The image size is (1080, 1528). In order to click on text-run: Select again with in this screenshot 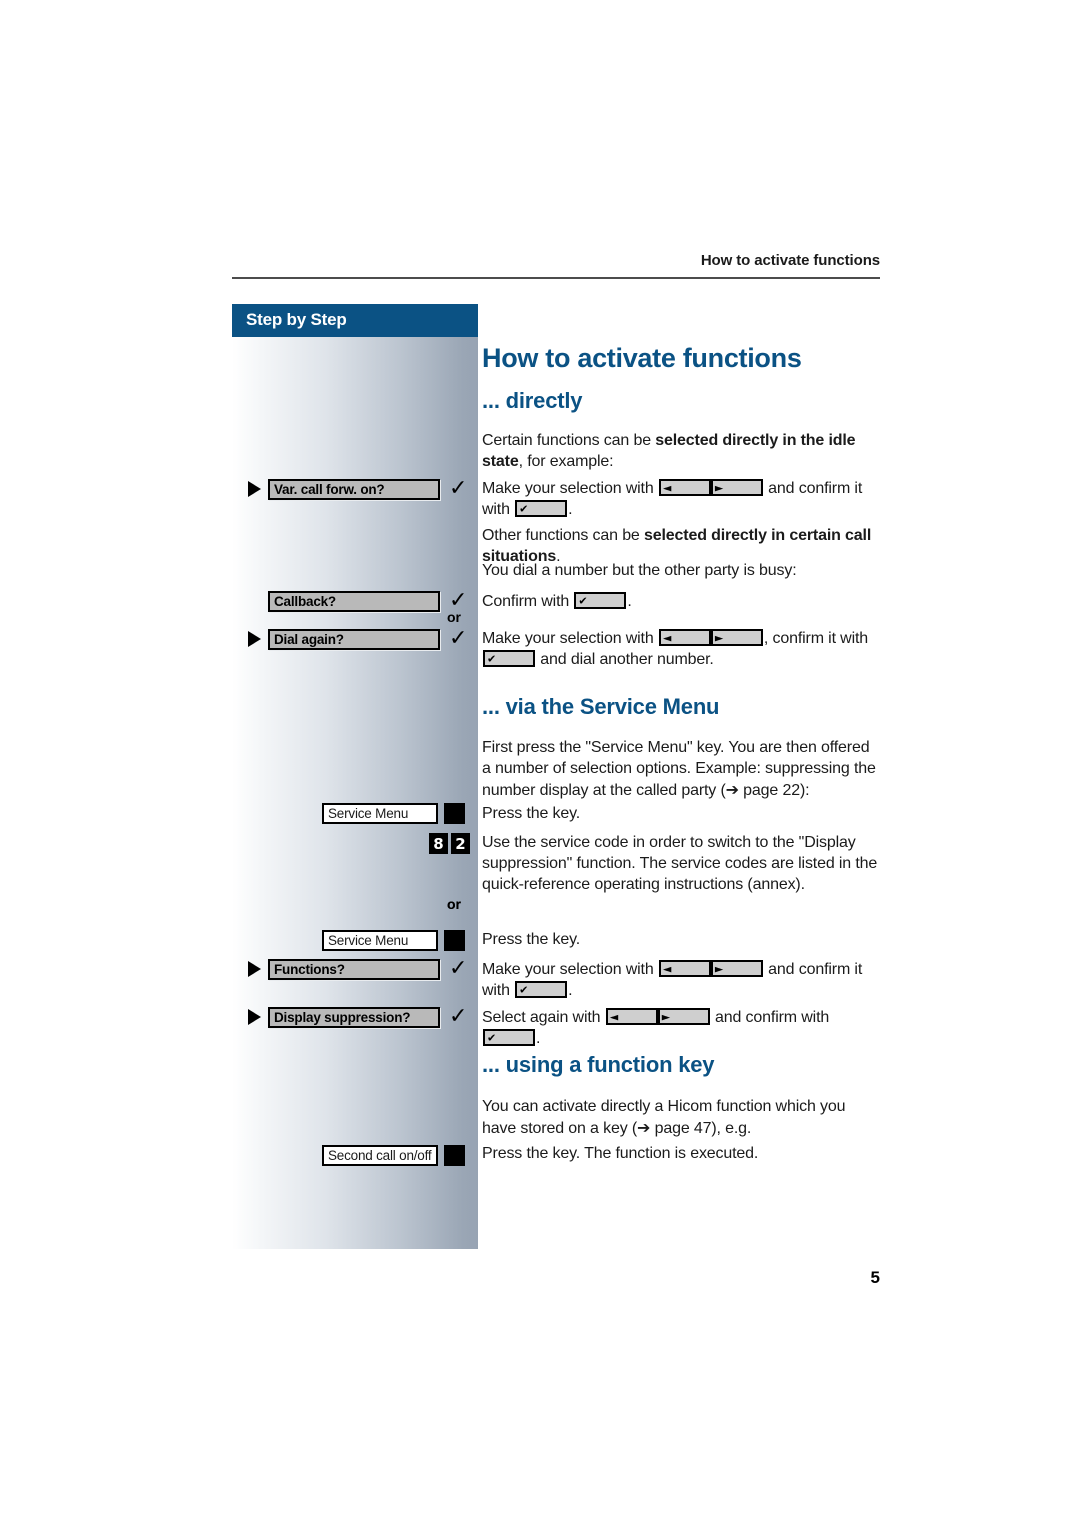, I will do `click(543, 1017)`.